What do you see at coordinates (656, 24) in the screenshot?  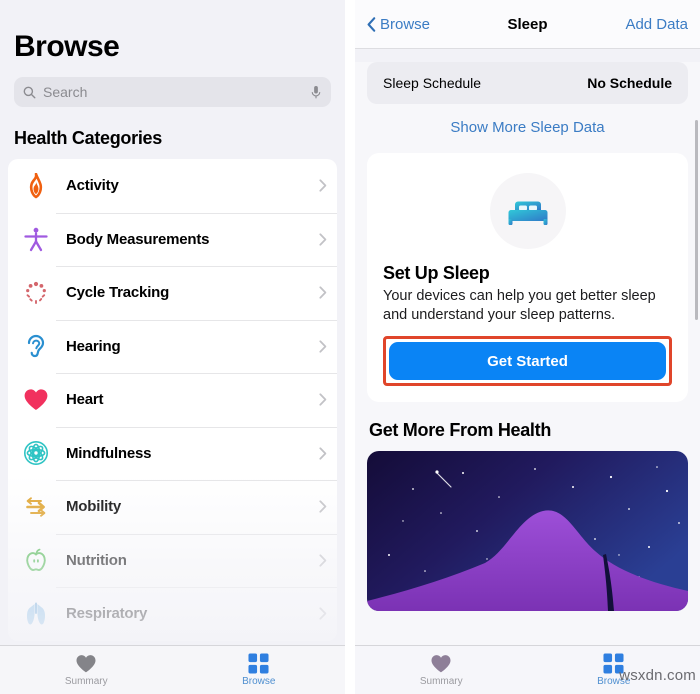 I see `add-data-button: Add Data` at bounding box center [656, 24].